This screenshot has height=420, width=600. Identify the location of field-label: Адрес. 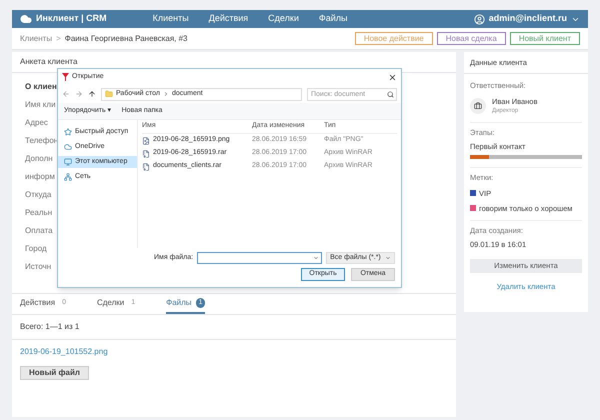
(36, 123).